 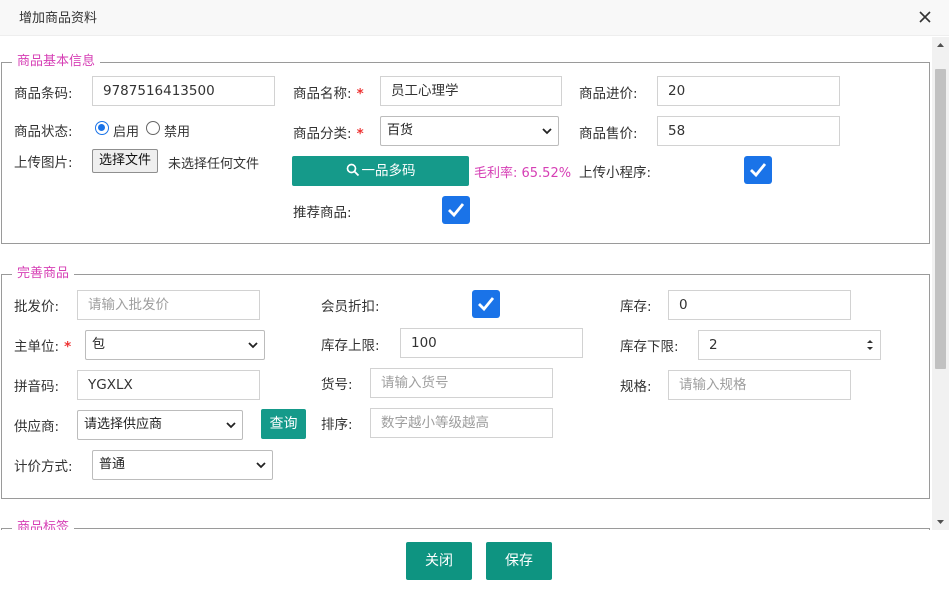 I want to click on upload-mini-label: 上传小程序:, so click(x=615, y=173).